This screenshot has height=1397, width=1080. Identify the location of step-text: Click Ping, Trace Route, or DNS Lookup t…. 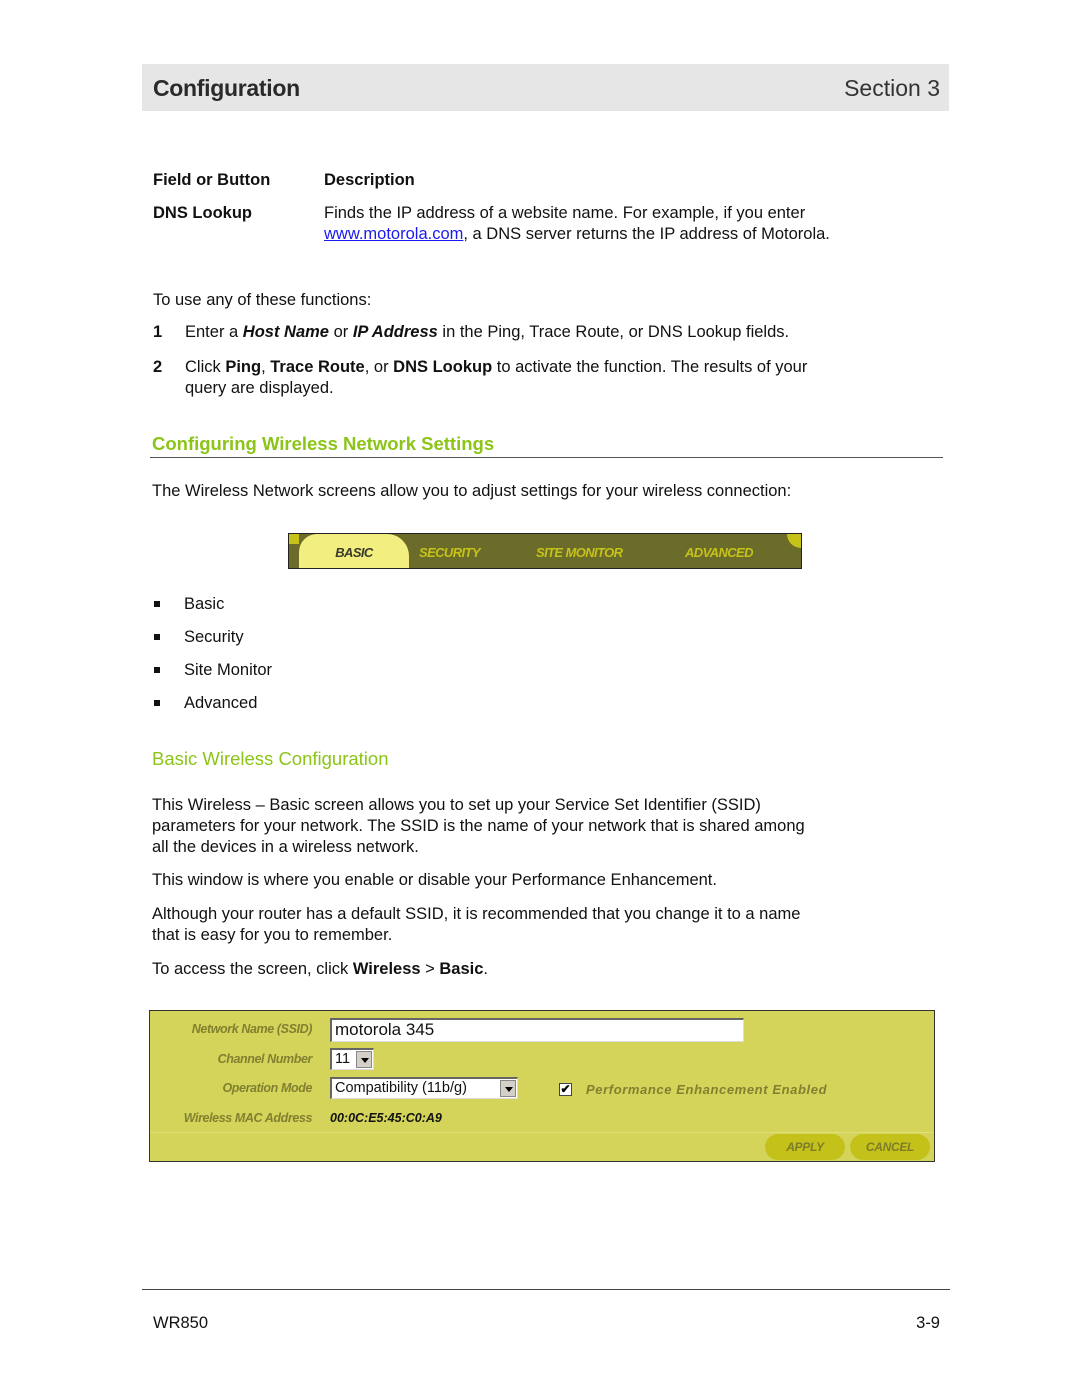
(496, 367).